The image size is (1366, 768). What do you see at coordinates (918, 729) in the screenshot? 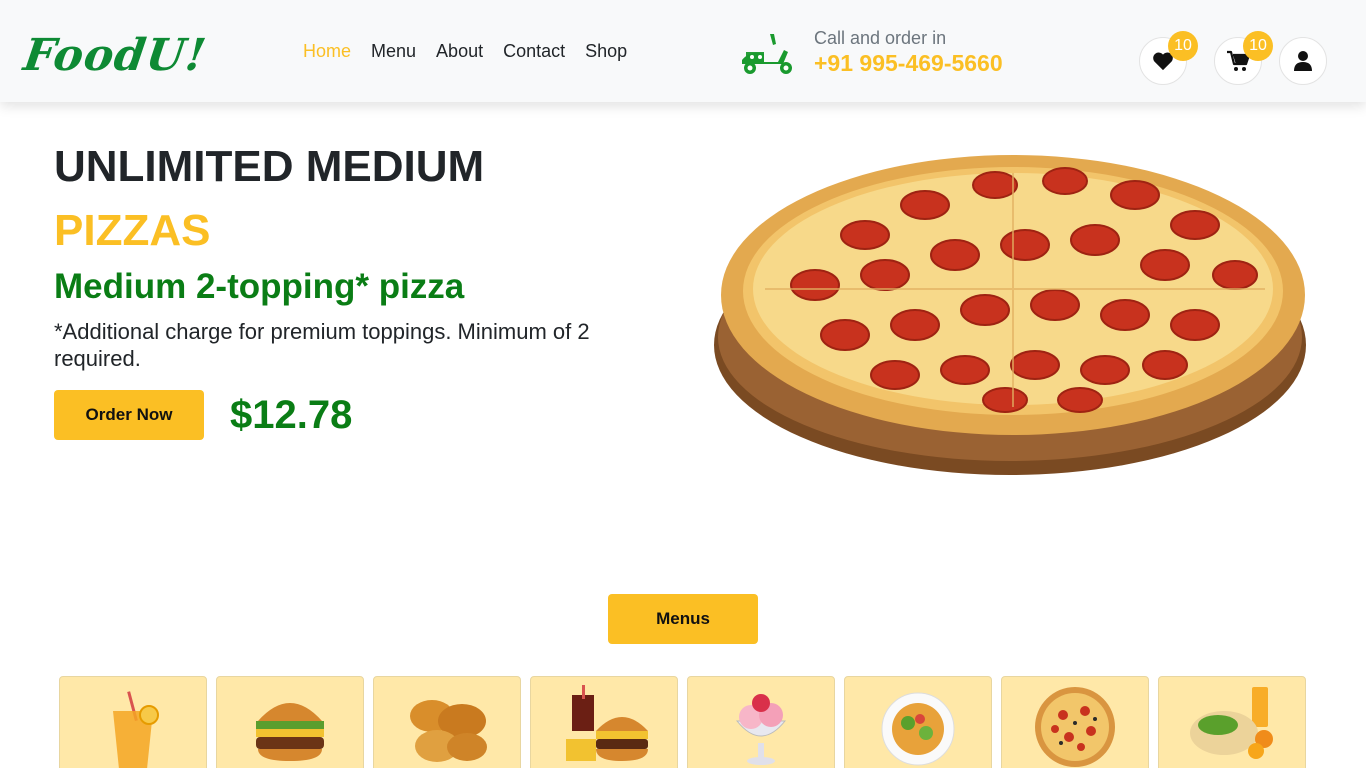
I see `salad-icon` at bounding box center [918, 729].